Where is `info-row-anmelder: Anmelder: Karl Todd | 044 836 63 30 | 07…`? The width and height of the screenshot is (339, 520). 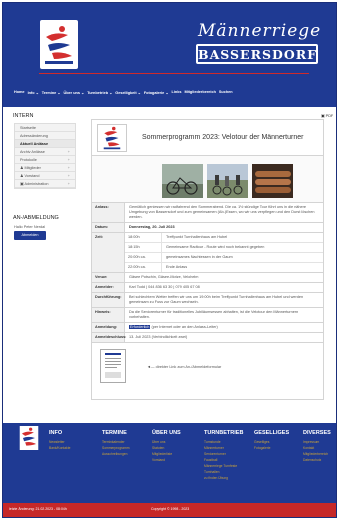
info-row-anmelder: Anmelder: Karl Todd | 044 836 63 30 | 07… is located at coordinates (207, 288).